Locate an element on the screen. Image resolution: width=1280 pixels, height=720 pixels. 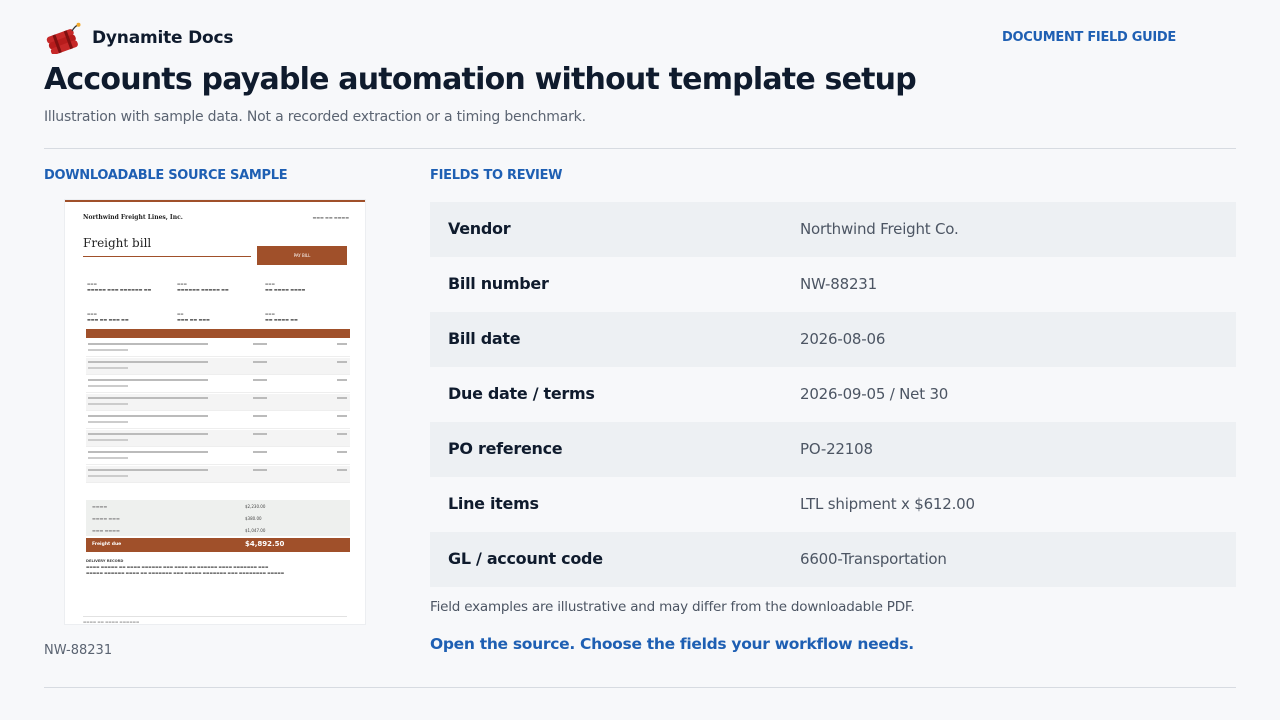
field-value: NW-88231 is located at coordinates (838, 284).